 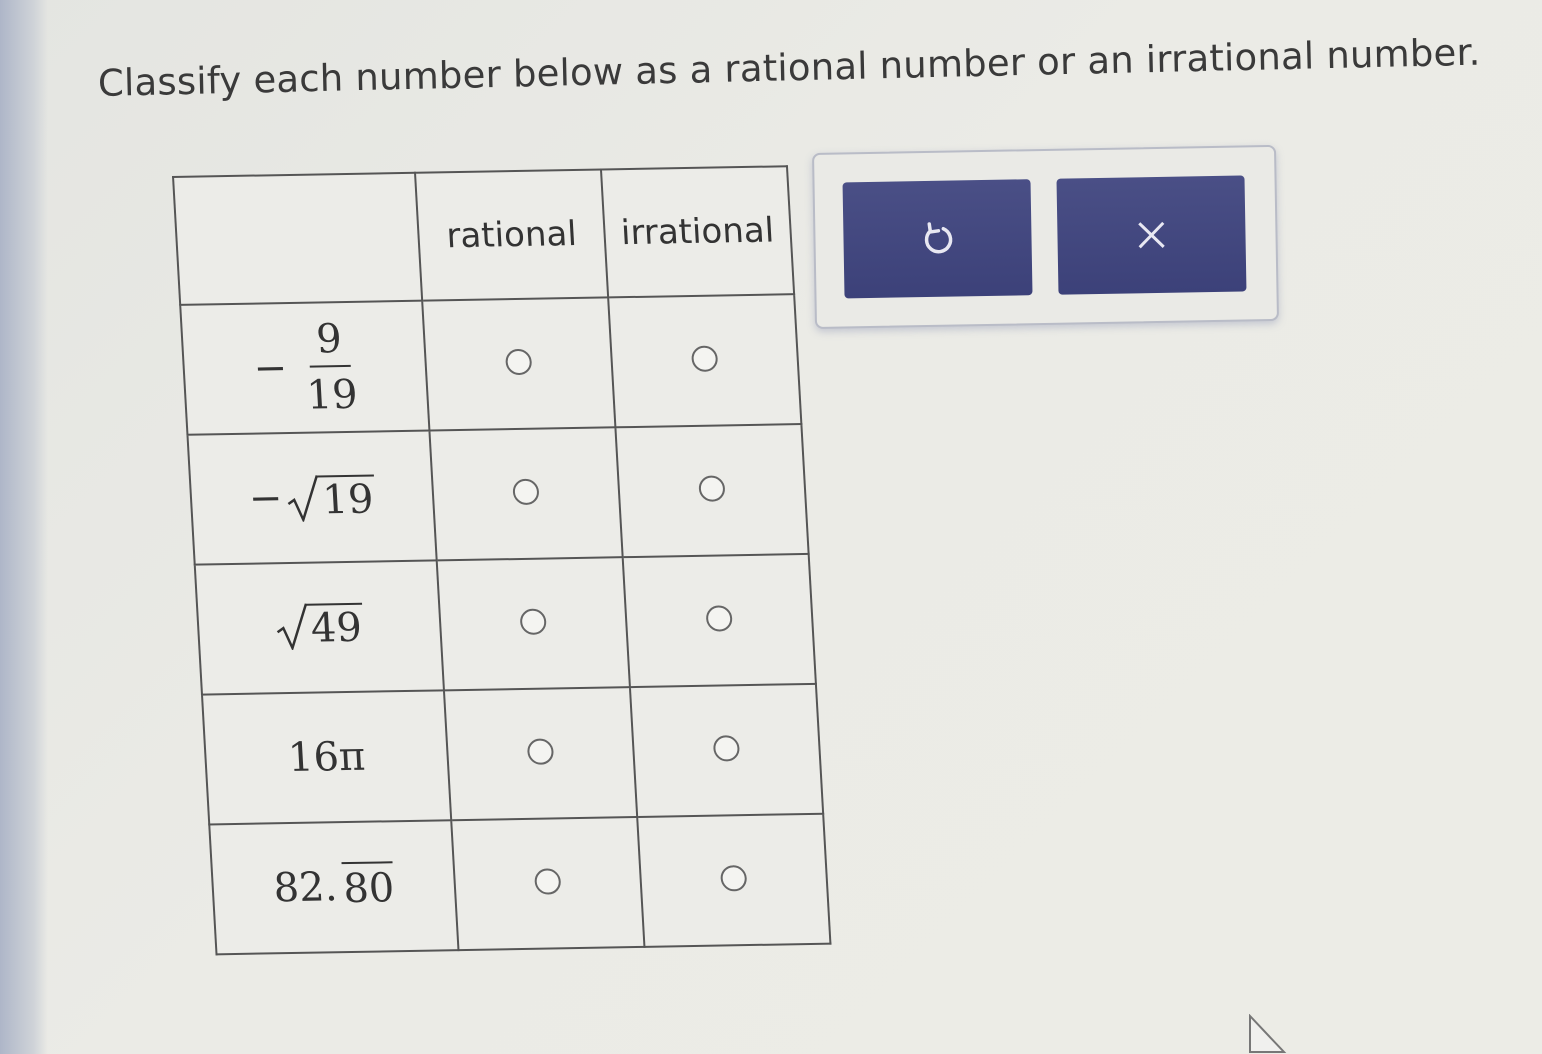 I want to click on table-row: 82. 80, so click(x=520, y=884).